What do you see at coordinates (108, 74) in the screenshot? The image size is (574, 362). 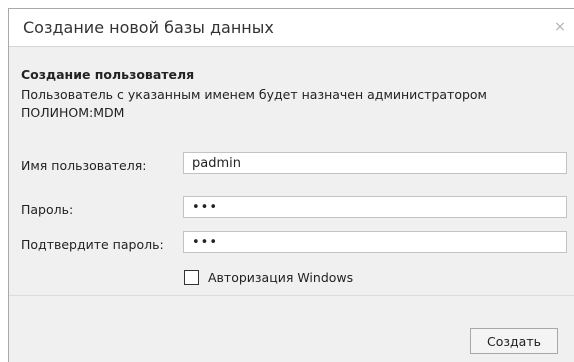 I see `section-title: Создание пользователя` at bounding box center [108, 74].